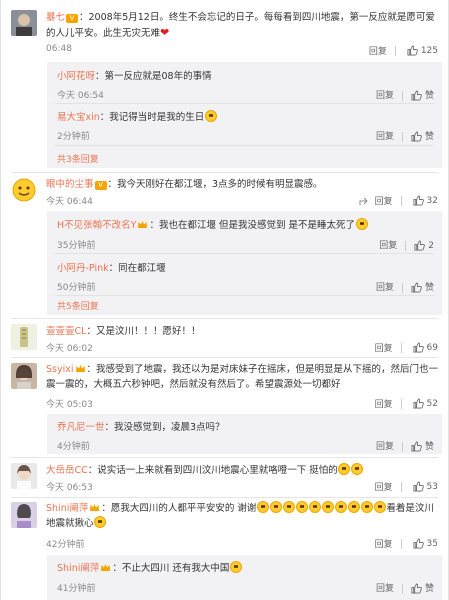 The image size is (449, 600). I want to click on commenter-name: 眼中的尘事, so click(70, 184).